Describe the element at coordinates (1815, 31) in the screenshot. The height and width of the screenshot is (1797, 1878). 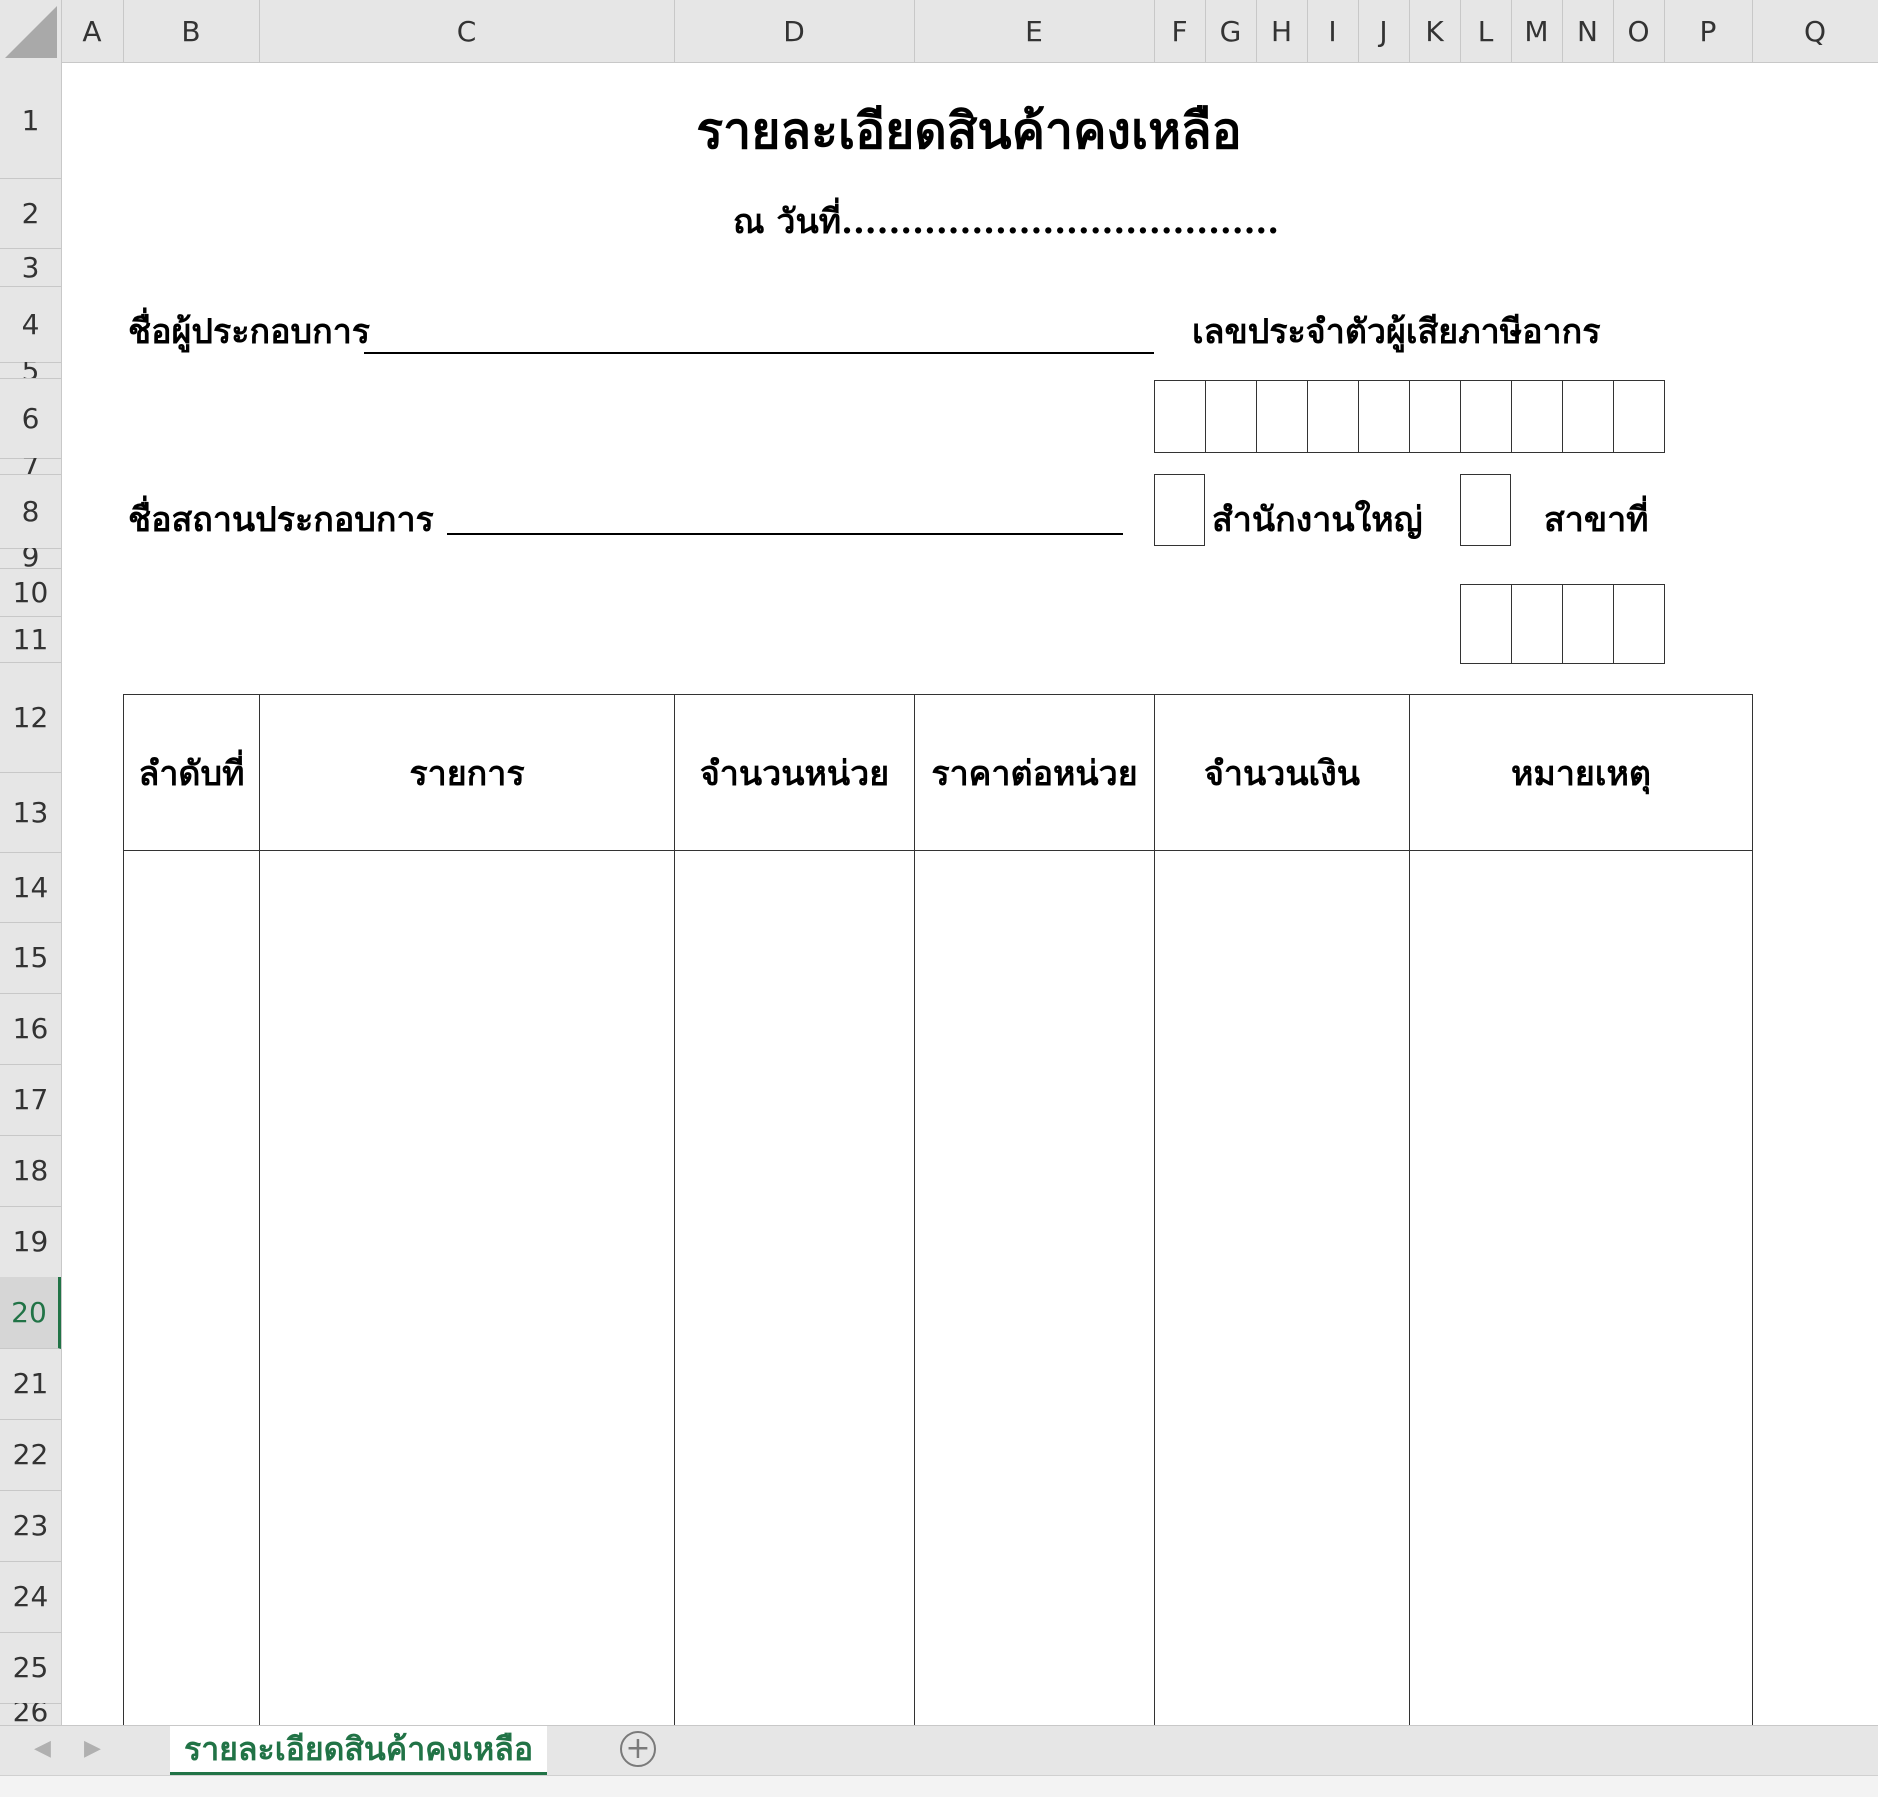
I see `column-header-q: Q` at that location.